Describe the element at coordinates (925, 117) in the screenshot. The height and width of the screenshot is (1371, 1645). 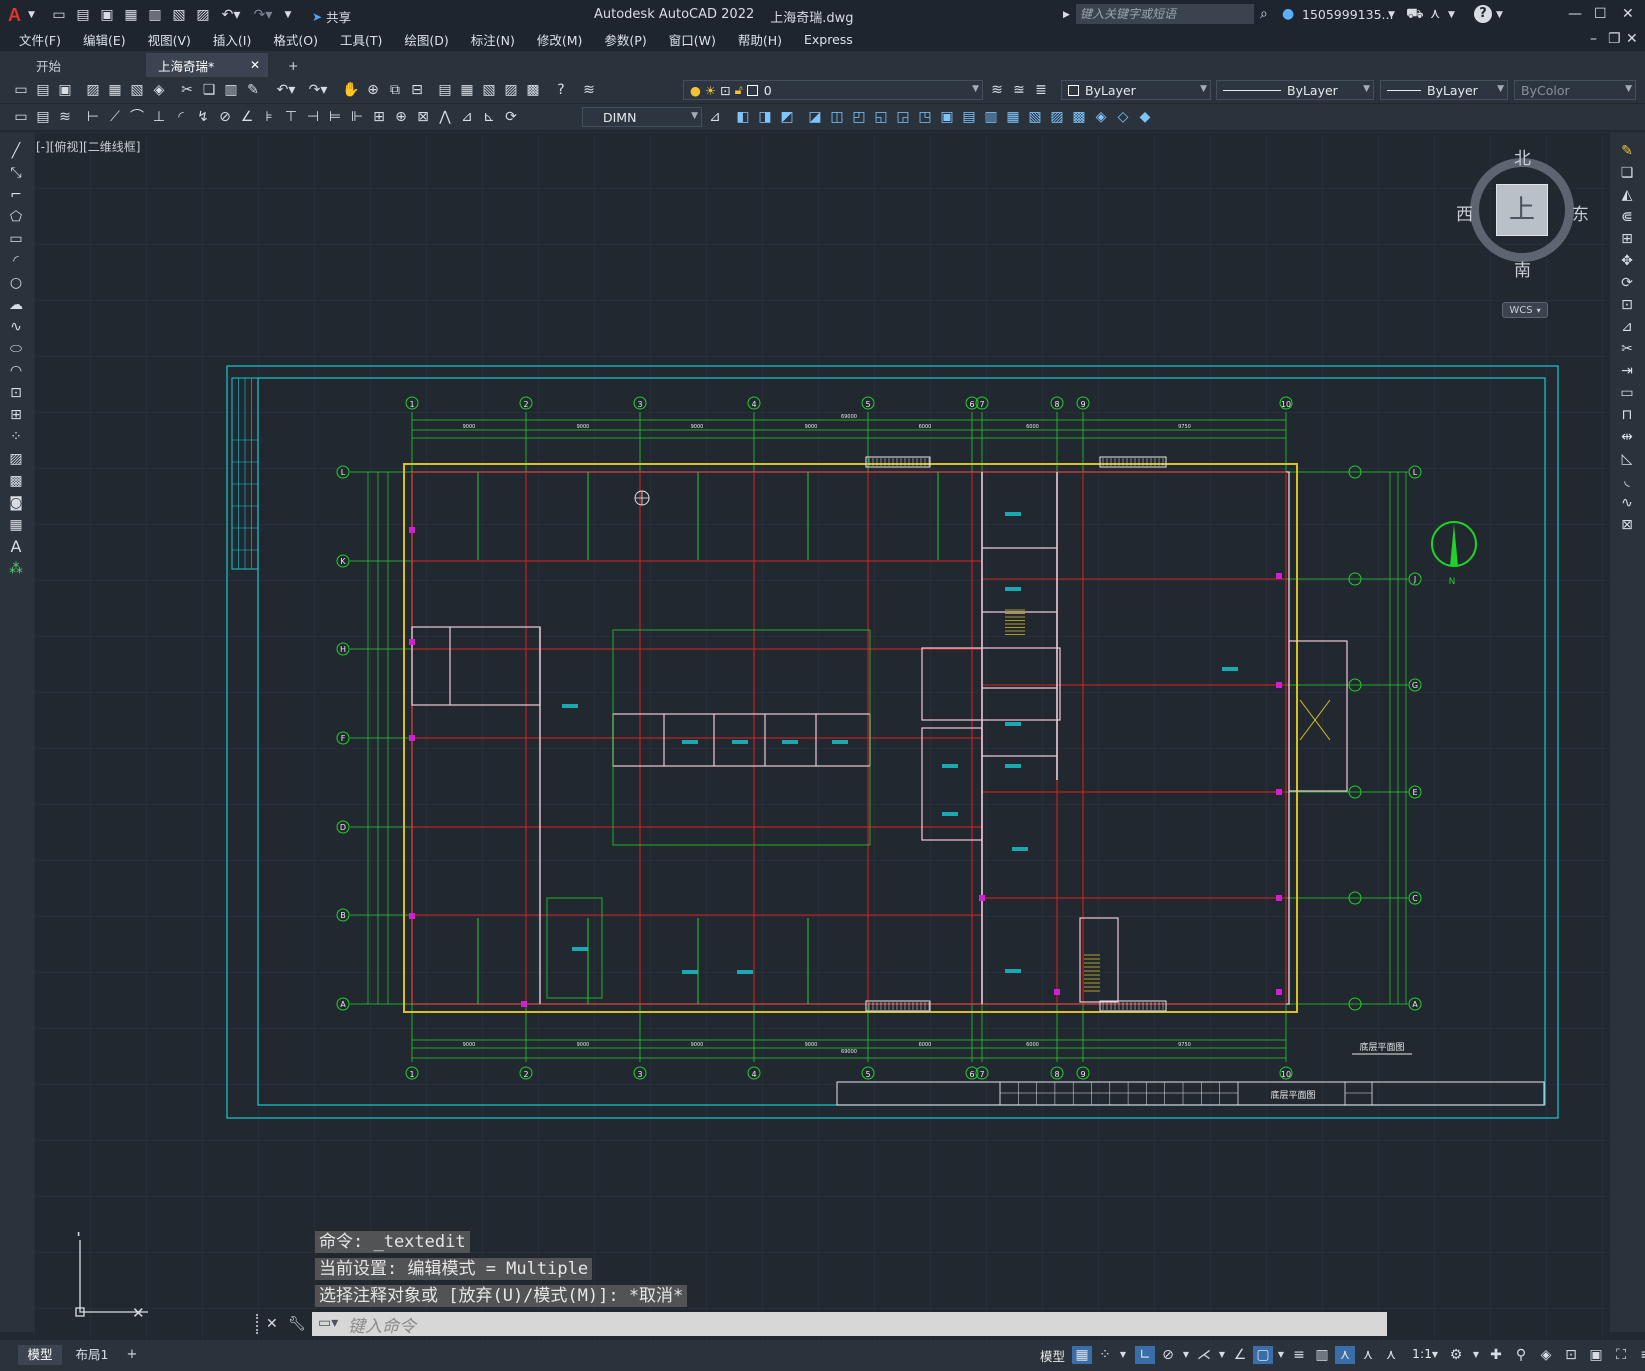
I see `taper-faces-icon: ◳` at that location.